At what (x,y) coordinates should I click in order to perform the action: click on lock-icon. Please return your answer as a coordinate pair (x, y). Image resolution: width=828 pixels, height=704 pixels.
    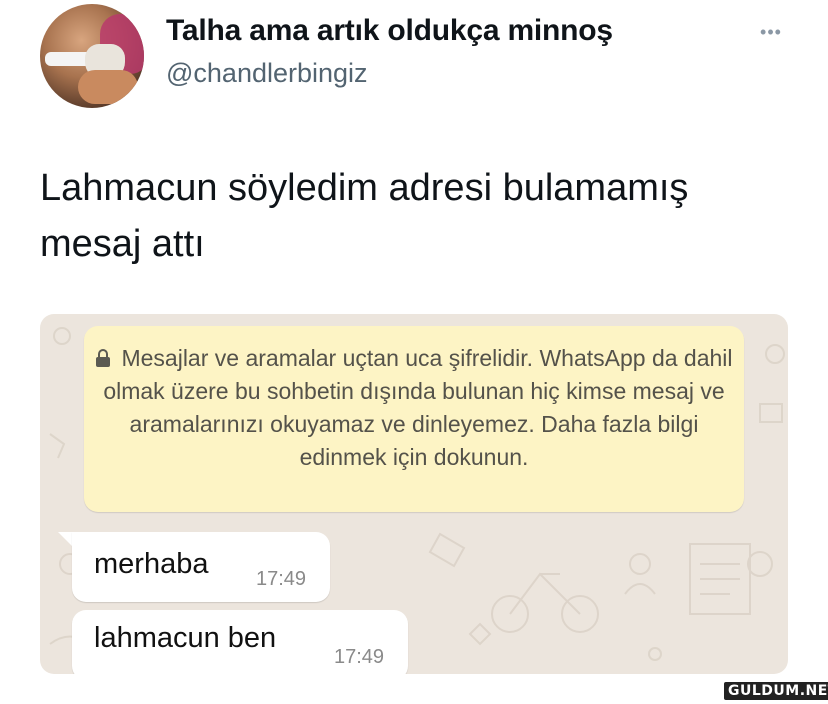
    Looking at the image, I should click on (103, 358).